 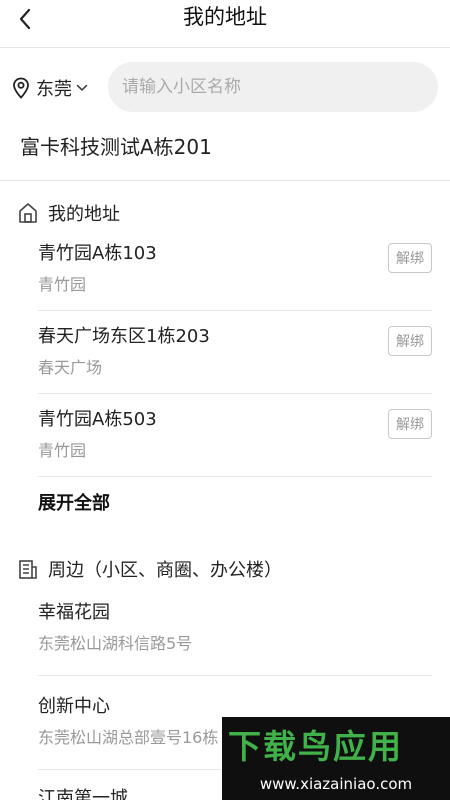 What do you see at coordinates (336, 784) in the screenshot?
I see `watermark-url: www.xiazainiao.com` at bounding box center [336, 784].